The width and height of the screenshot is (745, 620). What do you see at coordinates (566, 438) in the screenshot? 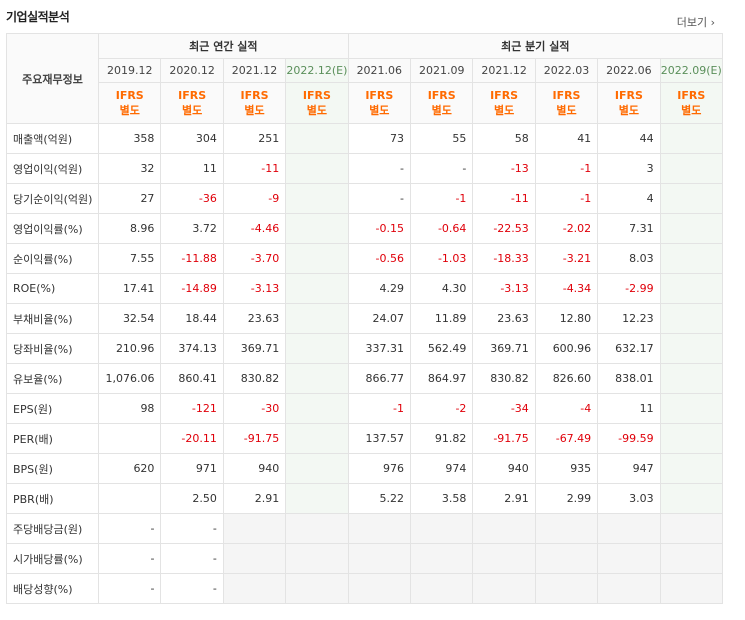
I see `table-cell: -67.49` at bounding box center [566, 438].